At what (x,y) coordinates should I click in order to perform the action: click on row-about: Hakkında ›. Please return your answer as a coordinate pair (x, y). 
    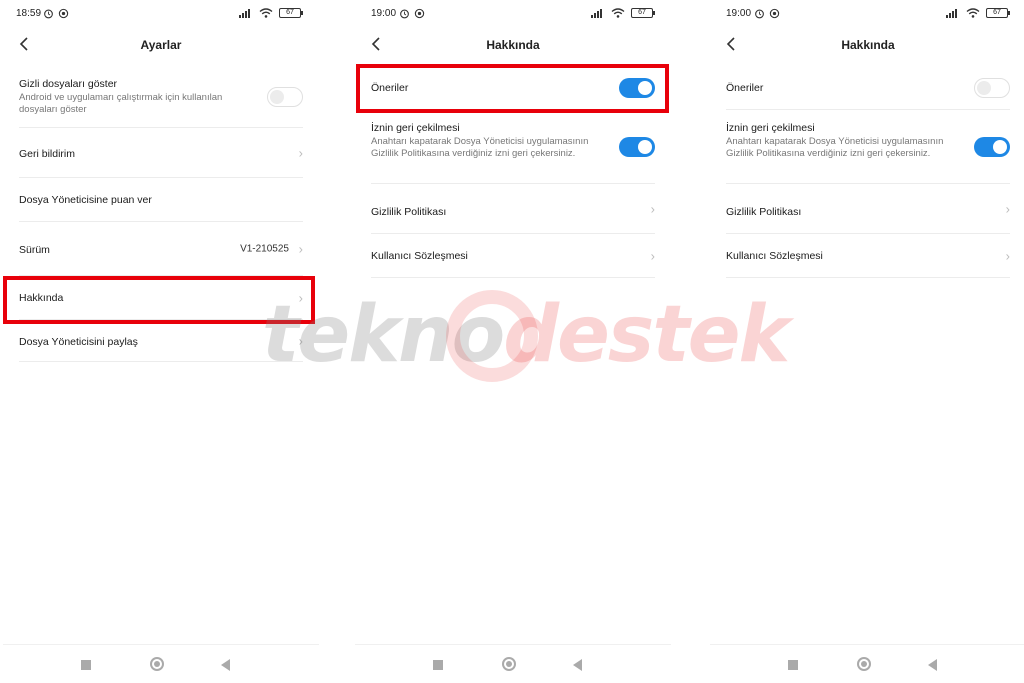
    Looking at the image, I should click on (161, 298).